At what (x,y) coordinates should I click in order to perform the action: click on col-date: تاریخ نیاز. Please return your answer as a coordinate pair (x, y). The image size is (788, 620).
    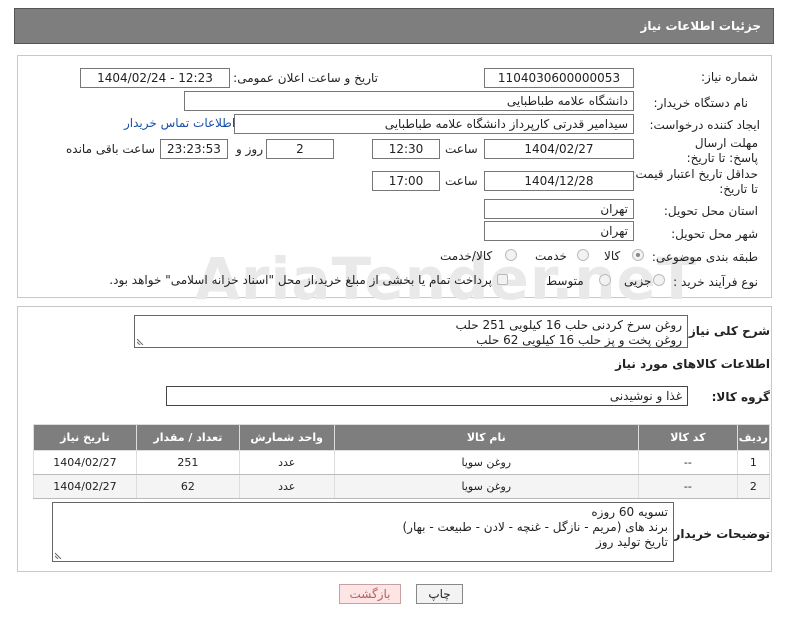
    Looking at the image, I should click on (85, 437).